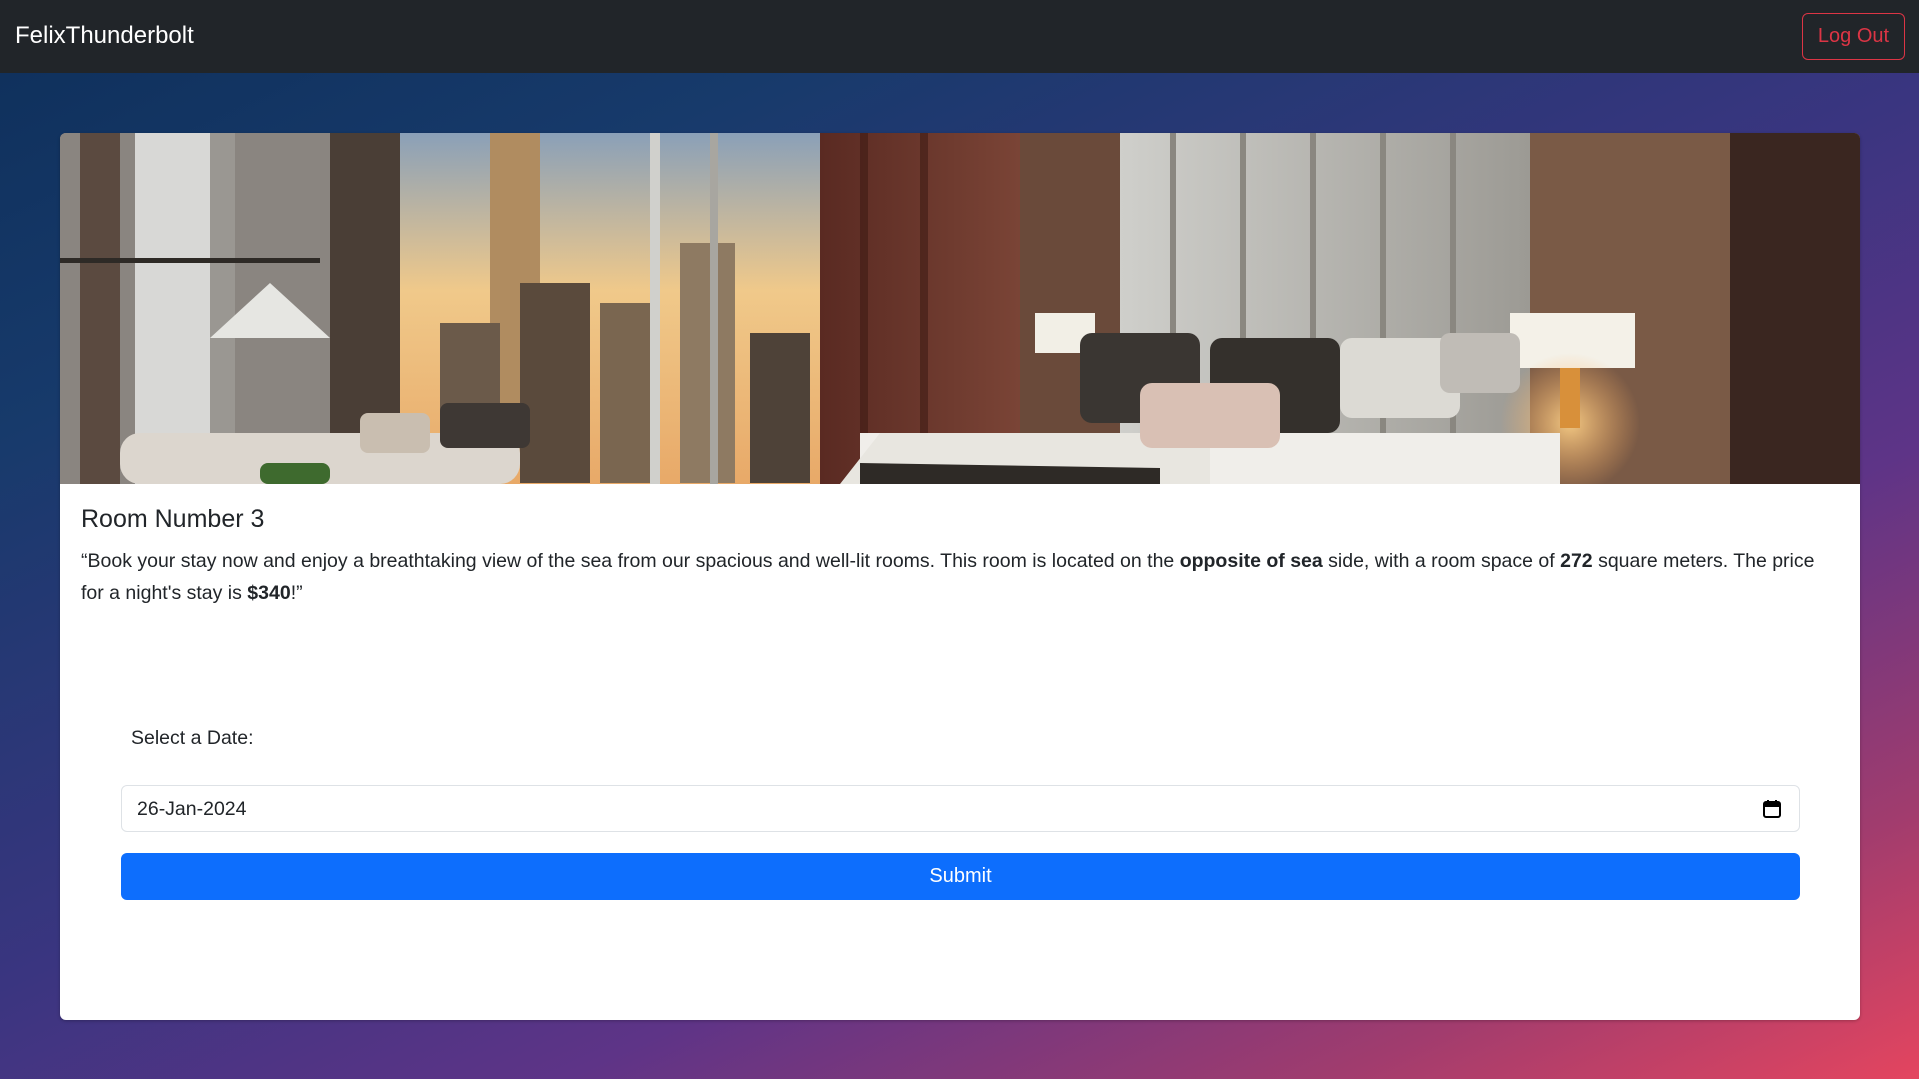 The width and height of the screenshot is (1919, 1079). What do you see at coordinates (1251, 561) in the screenshot?
I see `room-side: opposite of sea` at bounding box center [1251, 561].